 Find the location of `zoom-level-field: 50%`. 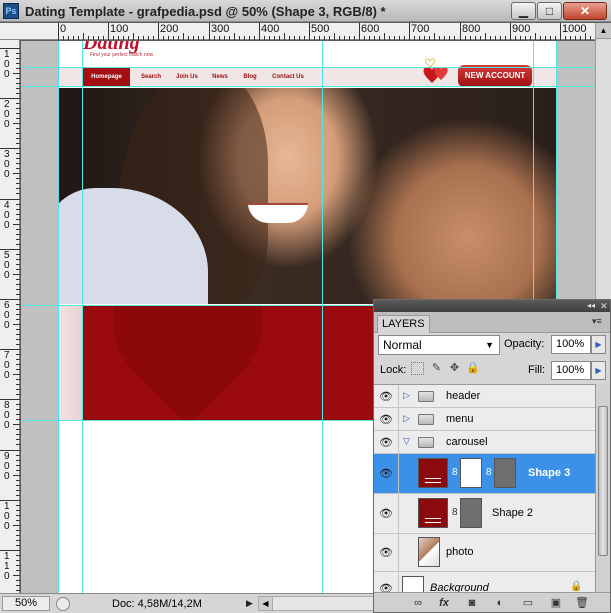

zoom-level-field: 50% is located at coordinates (26, 603).